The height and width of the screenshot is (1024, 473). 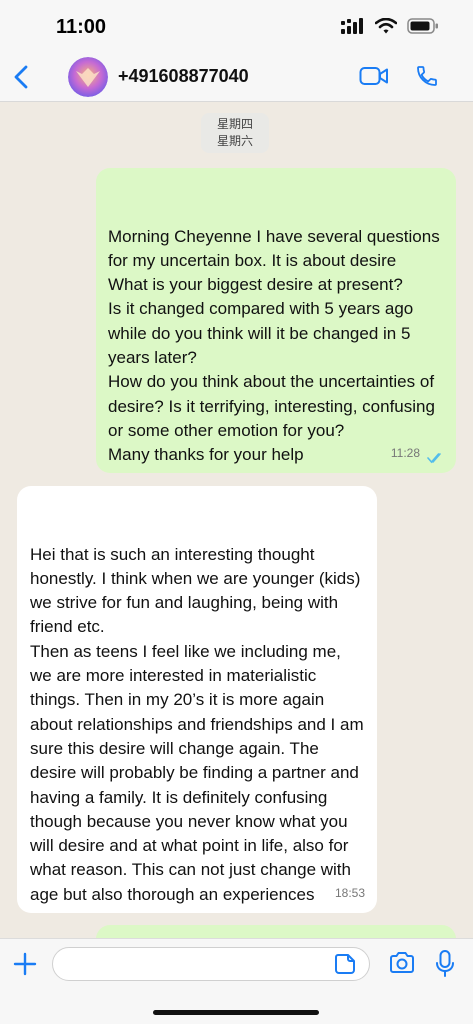 I want to click on outgoing-message-partial, so click(x=276, y=931).